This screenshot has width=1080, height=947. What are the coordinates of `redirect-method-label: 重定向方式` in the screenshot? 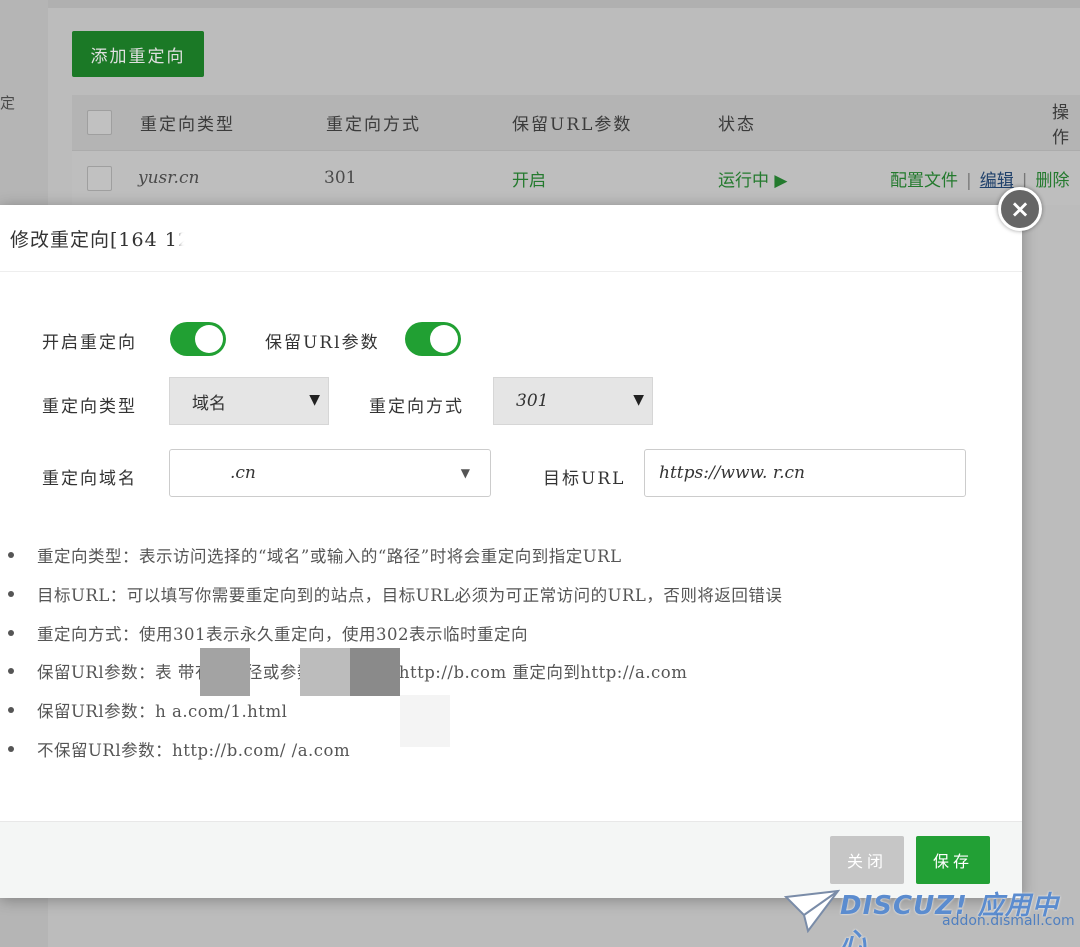 It's located at (416, 407).